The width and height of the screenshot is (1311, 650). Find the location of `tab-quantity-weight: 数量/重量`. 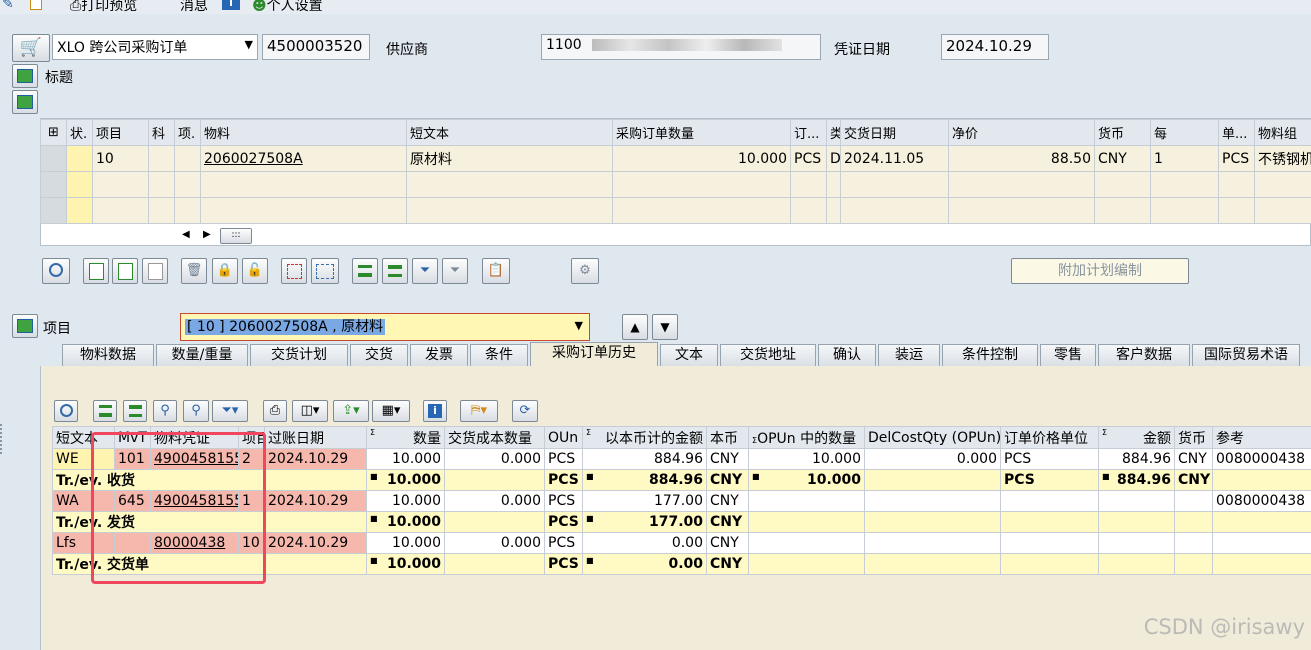

tab-quantity-weight: 数量/重量 is located at coordinates (202, 355).